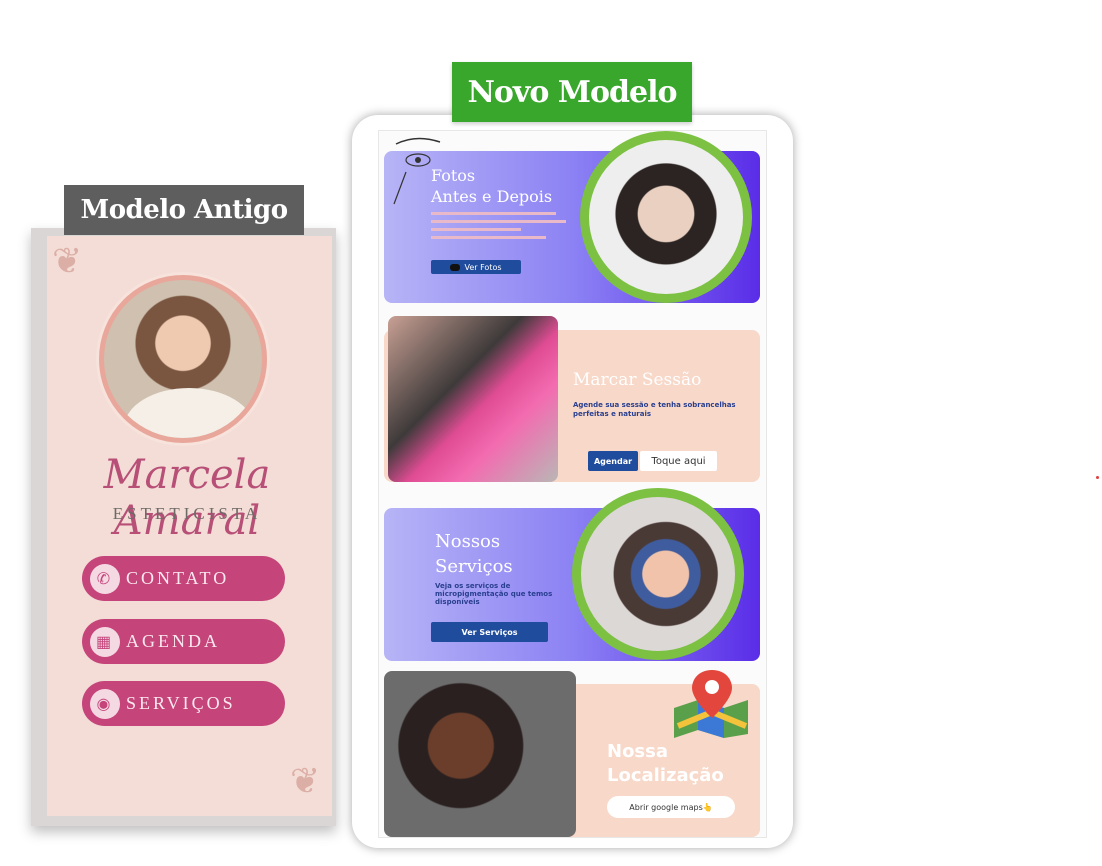 This screenshot has height=866, width=1102. What do you see at coordinates (638, 751) in the screenshot?
I see `location-title-line1: Nossa` at bounding box center [638, 751].